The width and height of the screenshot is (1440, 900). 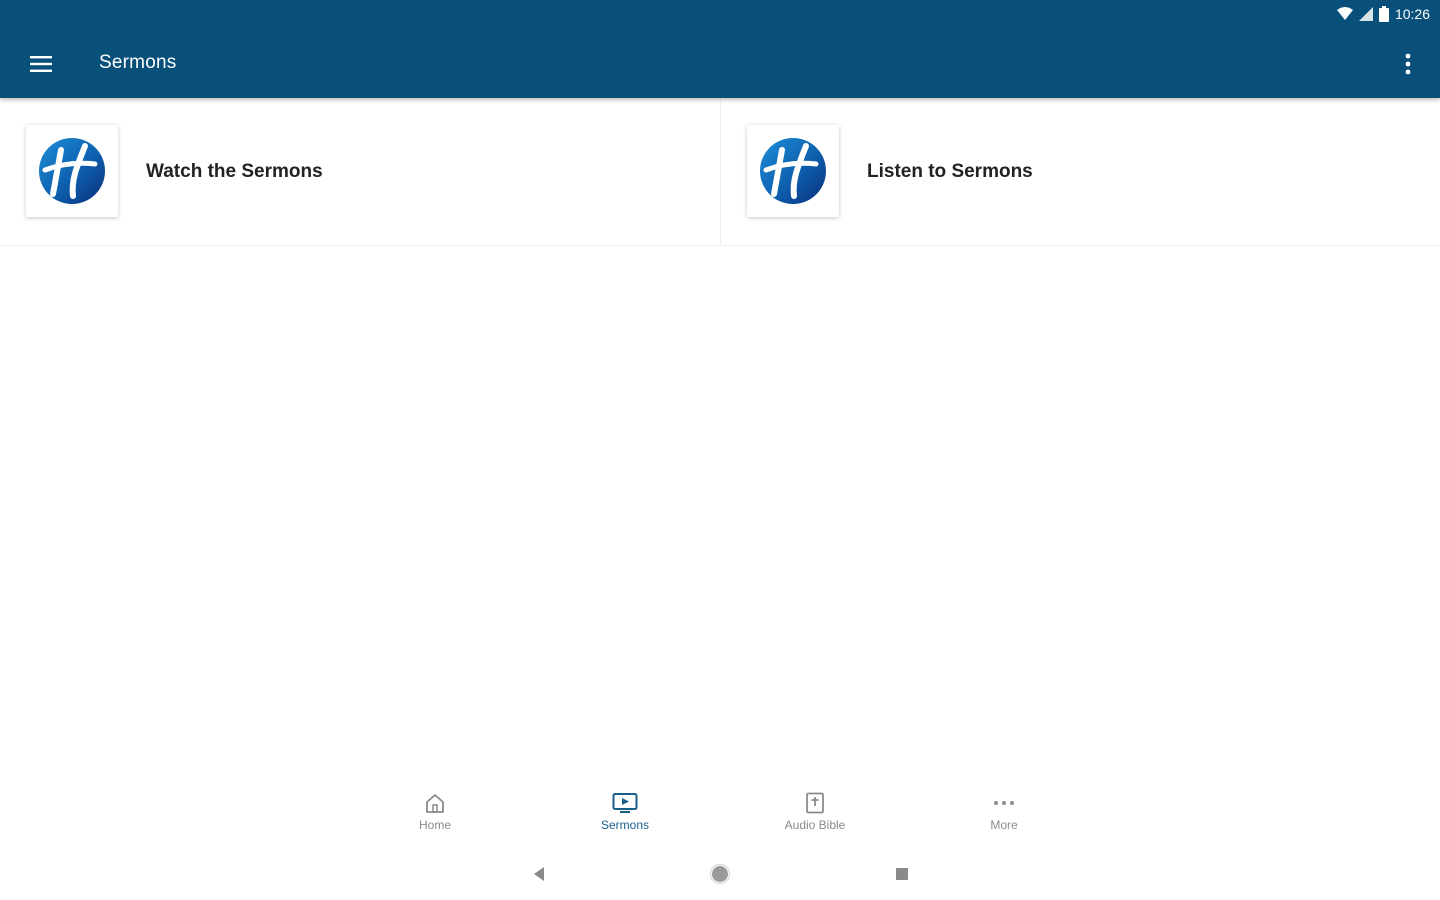 I want to click on status-time: 10:26, so click(x=1412, y=14).